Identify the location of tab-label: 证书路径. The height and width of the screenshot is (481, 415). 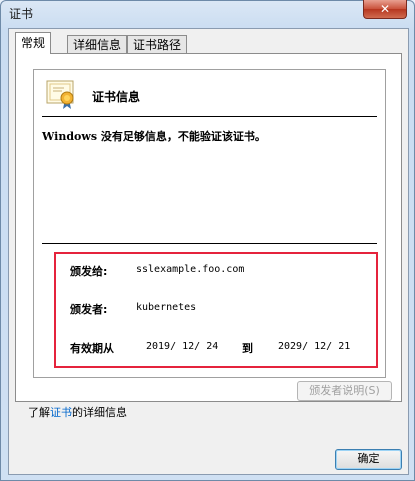
(157, 45).